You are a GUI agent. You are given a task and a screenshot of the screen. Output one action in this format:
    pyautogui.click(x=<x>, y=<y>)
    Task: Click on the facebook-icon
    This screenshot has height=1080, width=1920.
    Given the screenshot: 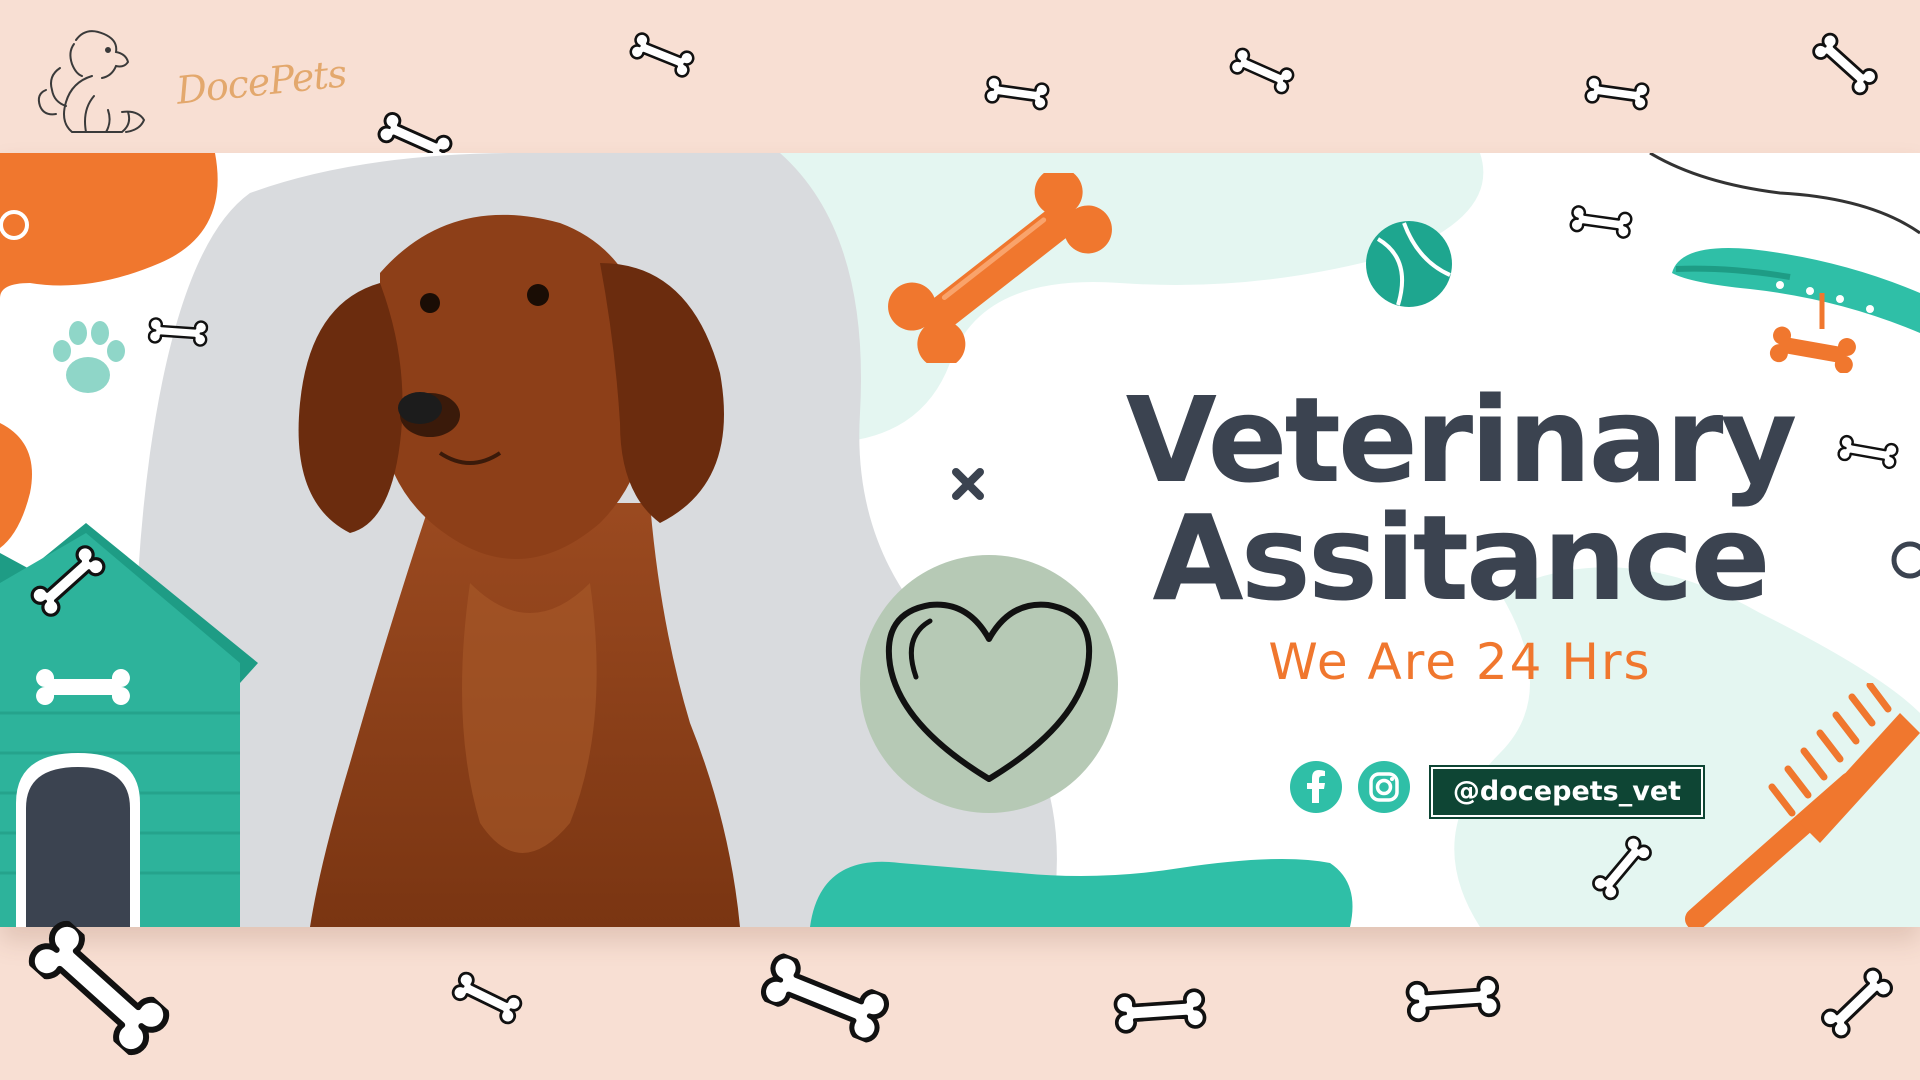 What is the action you would take?
    pyautogui.click(x=1316, y=787)
    